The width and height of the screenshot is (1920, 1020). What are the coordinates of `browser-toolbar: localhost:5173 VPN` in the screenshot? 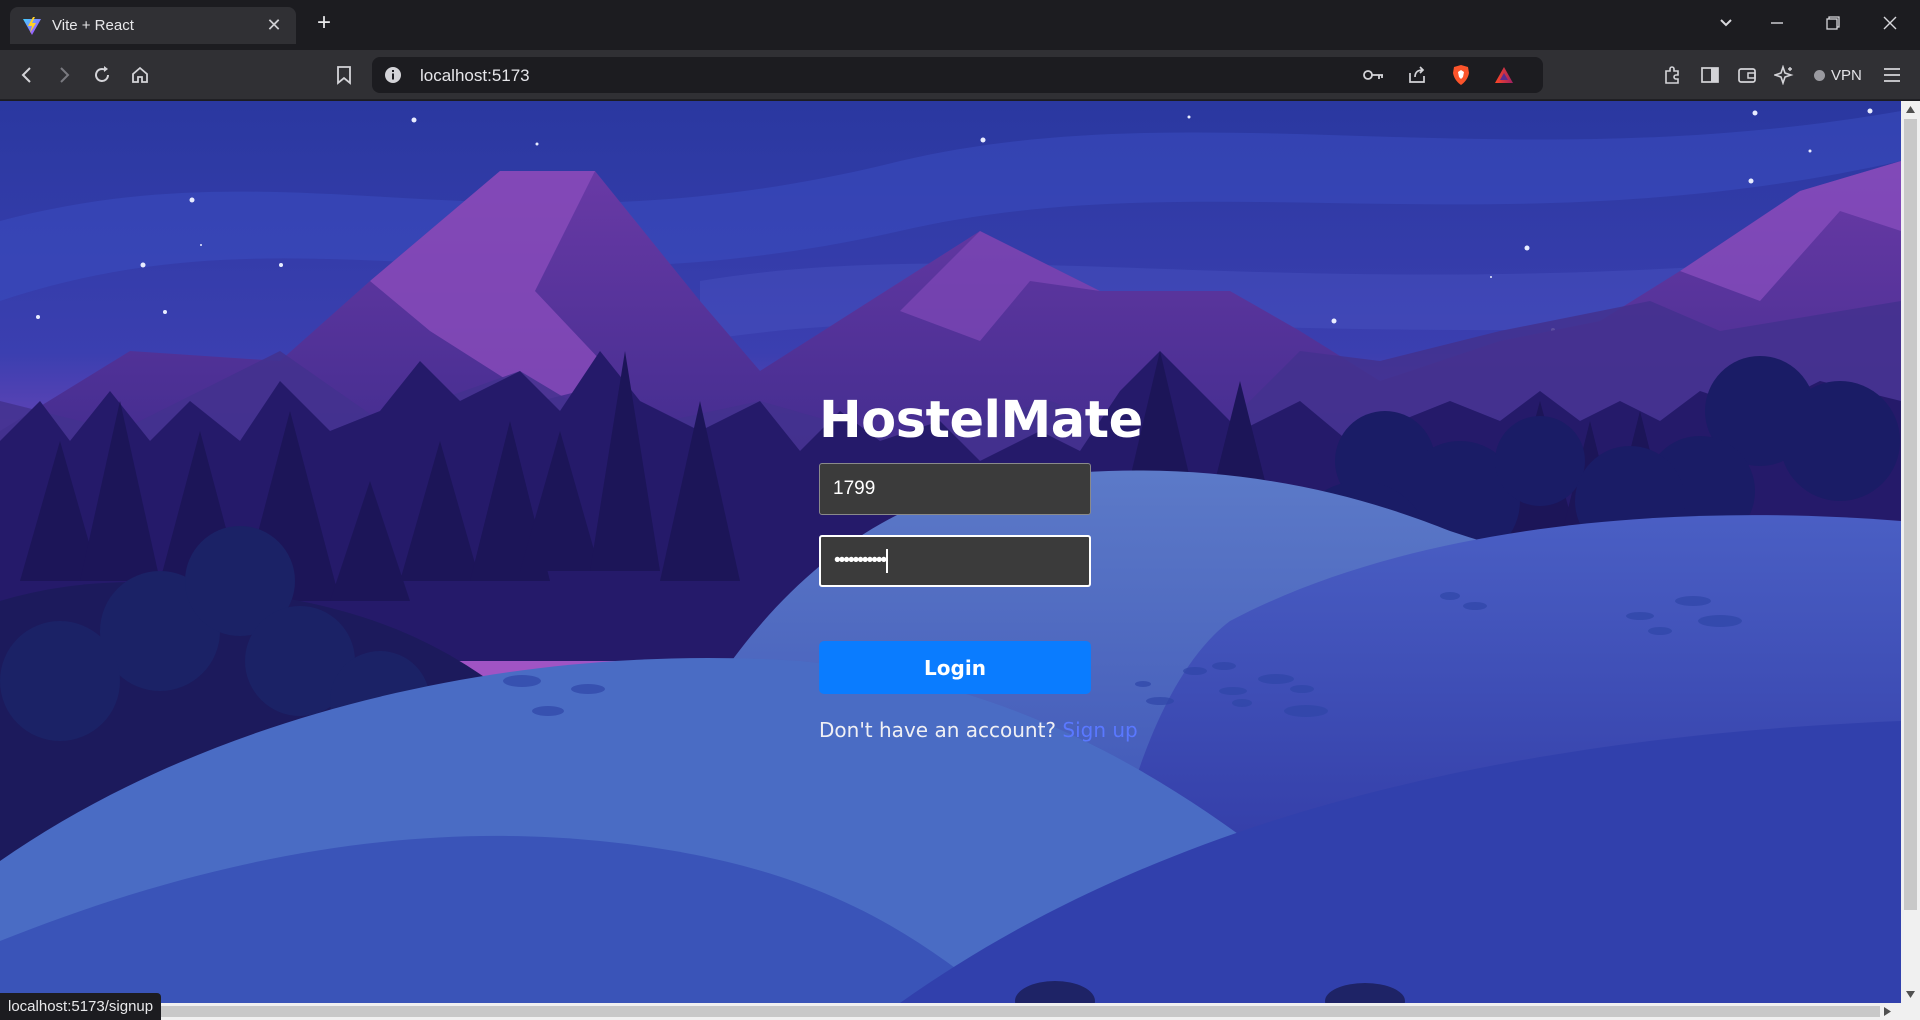 It's located at (960, 75).